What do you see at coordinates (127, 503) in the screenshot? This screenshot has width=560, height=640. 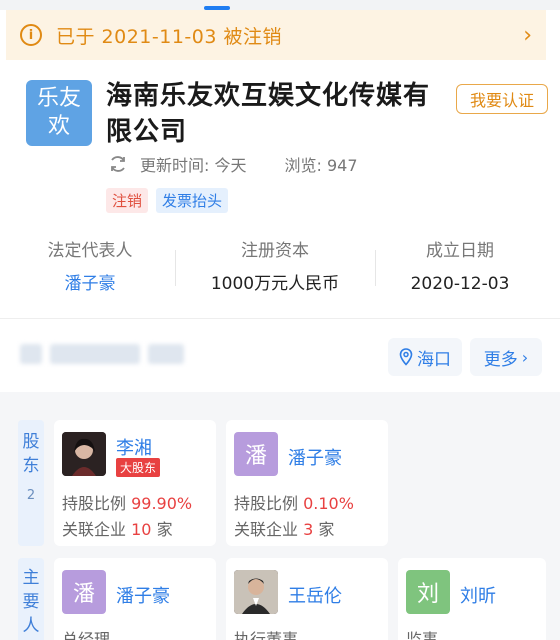 I see `share-ratio: 持股比例 99.90%` at bounding box center [127, 503].